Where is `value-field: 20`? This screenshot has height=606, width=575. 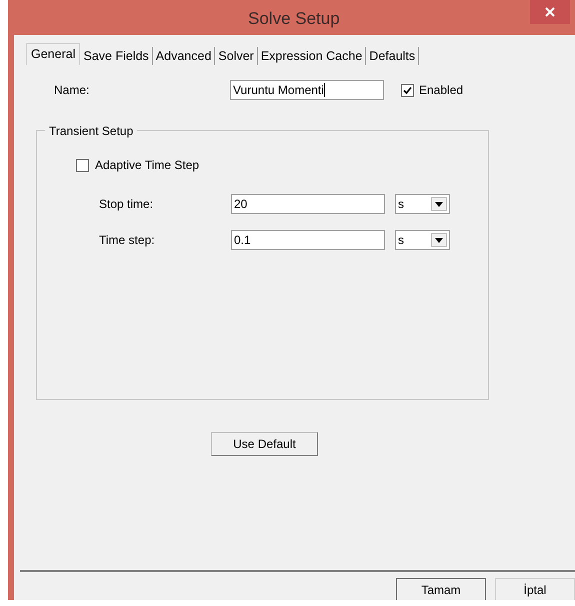
value-field: 20 is located at coordinates (308, 204).